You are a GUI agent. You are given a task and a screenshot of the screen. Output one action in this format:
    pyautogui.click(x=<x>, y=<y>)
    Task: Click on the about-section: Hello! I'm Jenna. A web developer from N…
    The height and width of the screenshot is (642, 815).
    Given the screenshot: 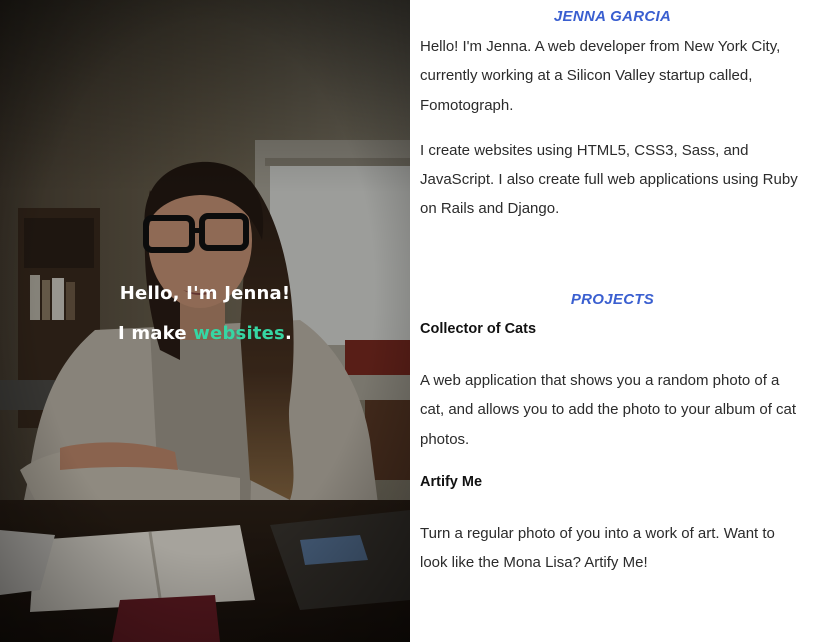 What is the action you would take?
    pyautogui.click(x=611, y=128)
    